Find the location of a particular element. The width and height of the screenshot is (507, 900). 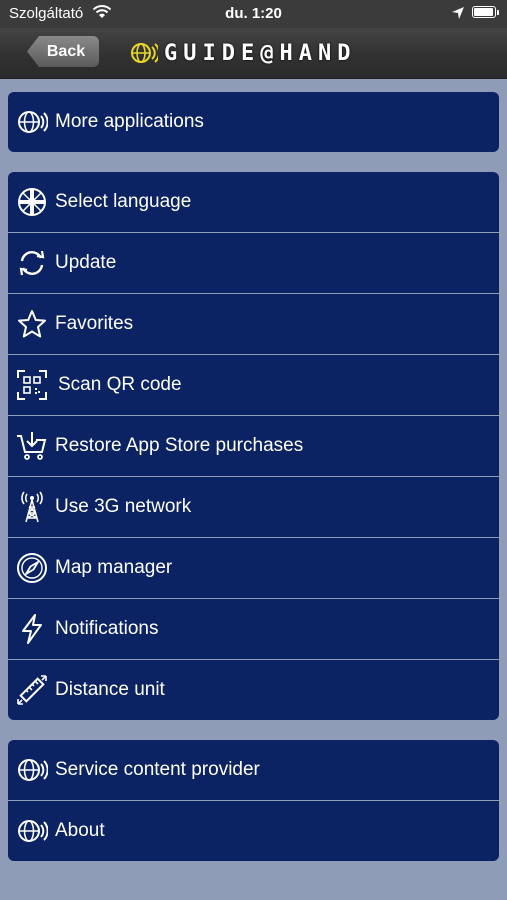

menu-item-about: About is located at coordinates (253, 831).